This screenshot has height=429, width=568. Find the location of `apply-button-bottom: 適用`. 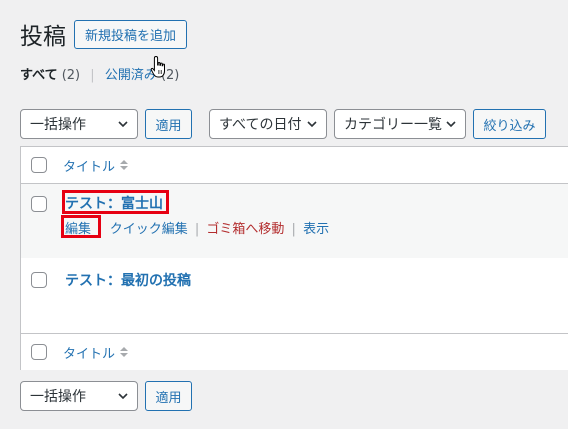

apply-button-bottom: 適用 is located at coordinates (168, 396).